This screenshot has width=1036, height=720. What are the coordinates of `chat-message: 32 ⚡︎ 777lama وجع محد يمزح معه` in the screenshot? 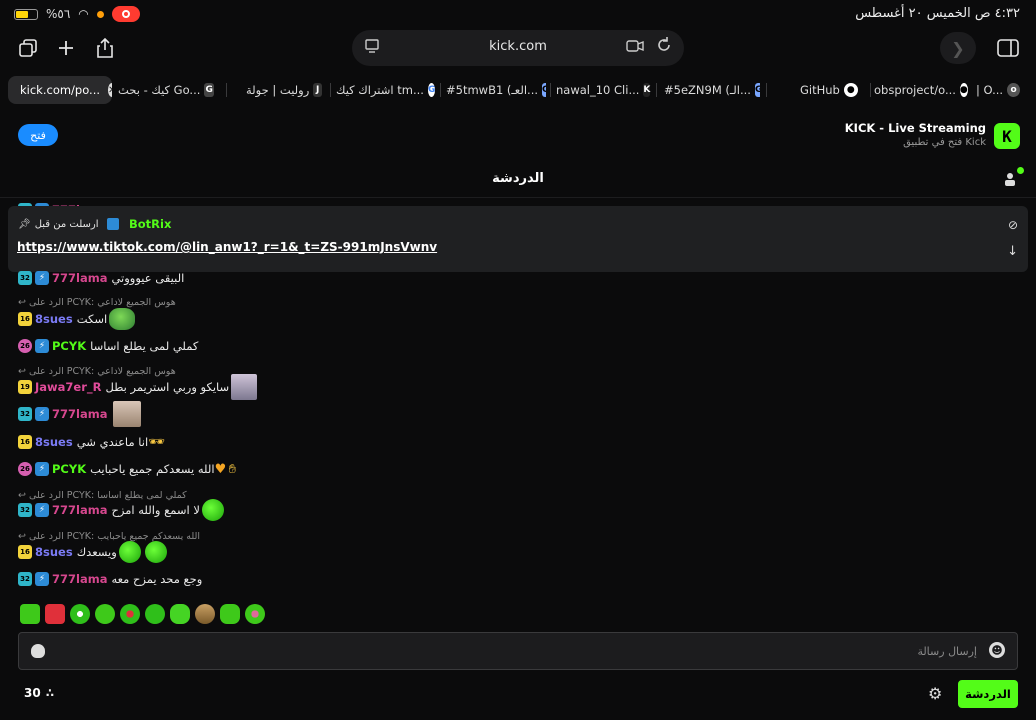 It's located at (110, 579).